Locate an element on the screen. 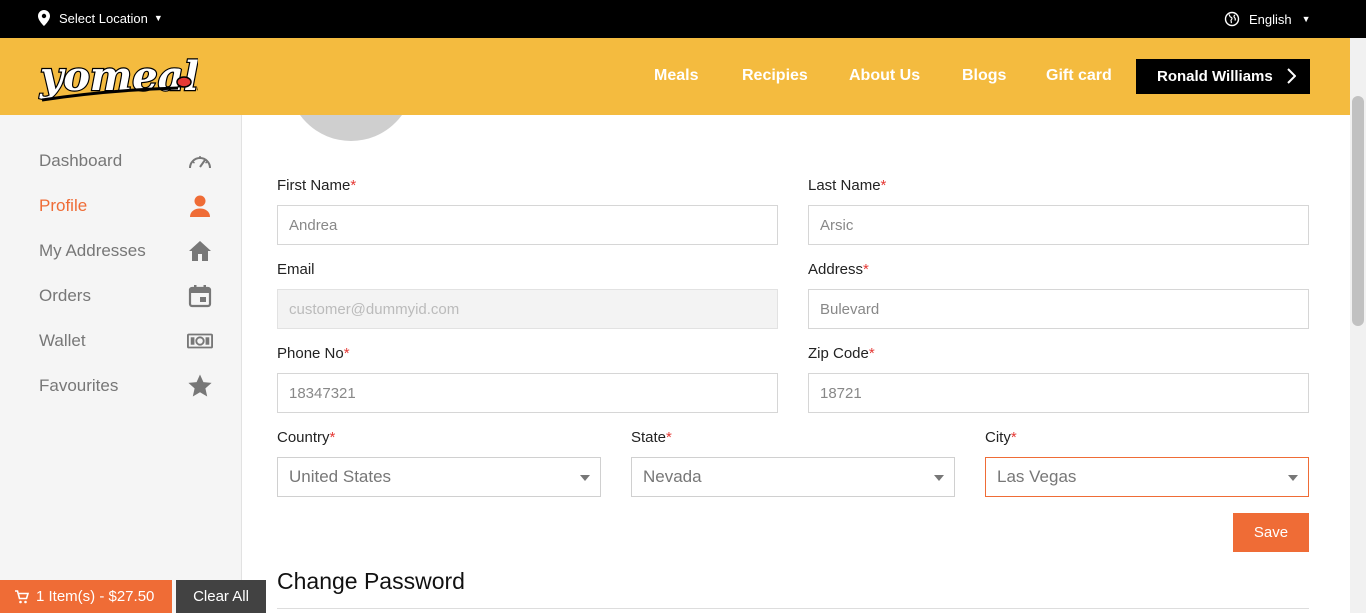 The width and height of the screenshot is (1366, 613). phone-label: Phone No* is located at coordinates (313, 353).